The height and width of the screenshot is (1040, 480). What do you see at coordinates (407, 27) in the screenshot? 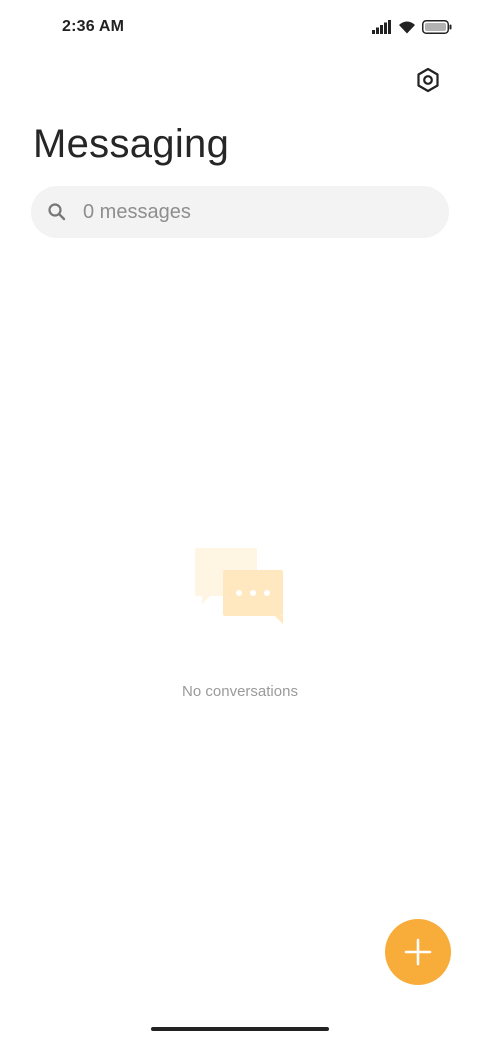
I see `wifi-icon` at bounding box center [407, 27].